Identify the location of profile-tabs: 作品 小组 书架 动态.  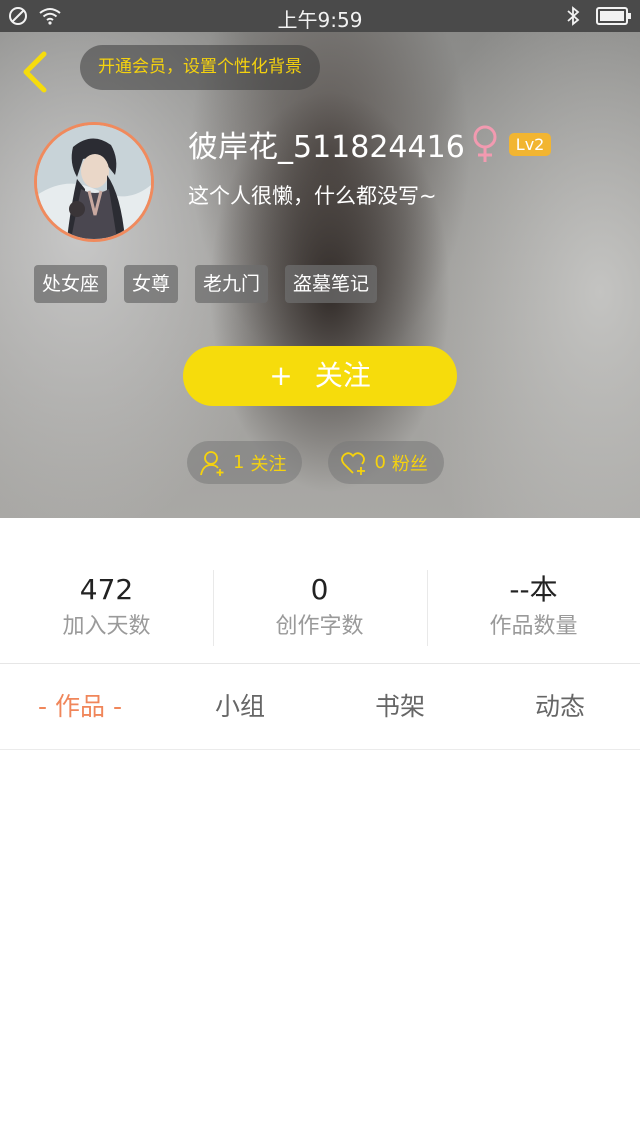
(320, 707).